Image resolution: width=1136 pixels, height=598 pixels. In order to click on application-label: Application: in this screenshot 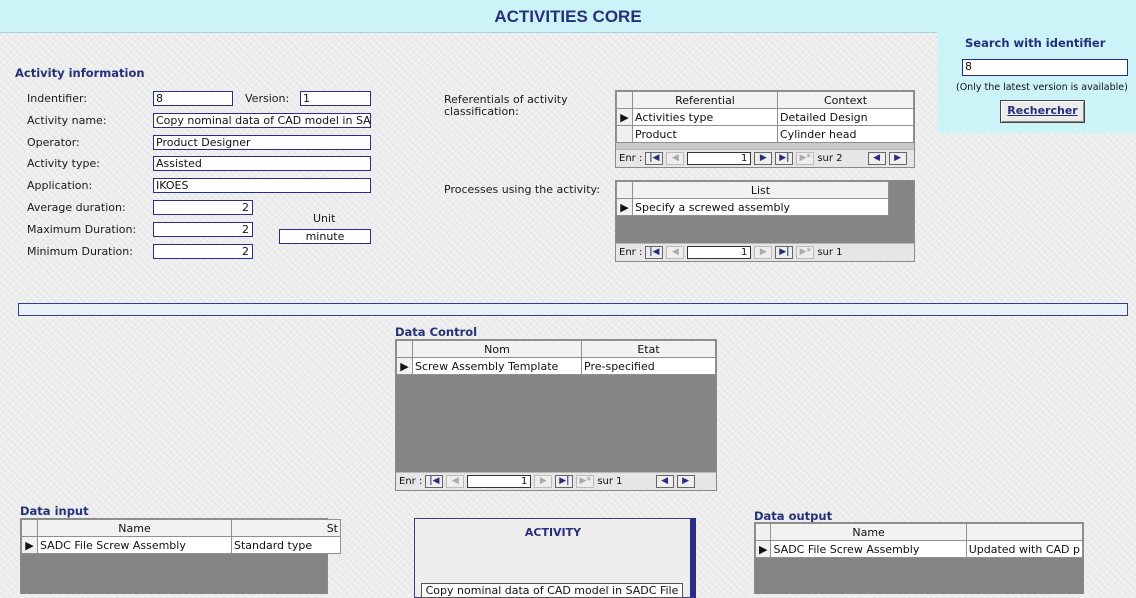, I will do `click(60, 185)`.